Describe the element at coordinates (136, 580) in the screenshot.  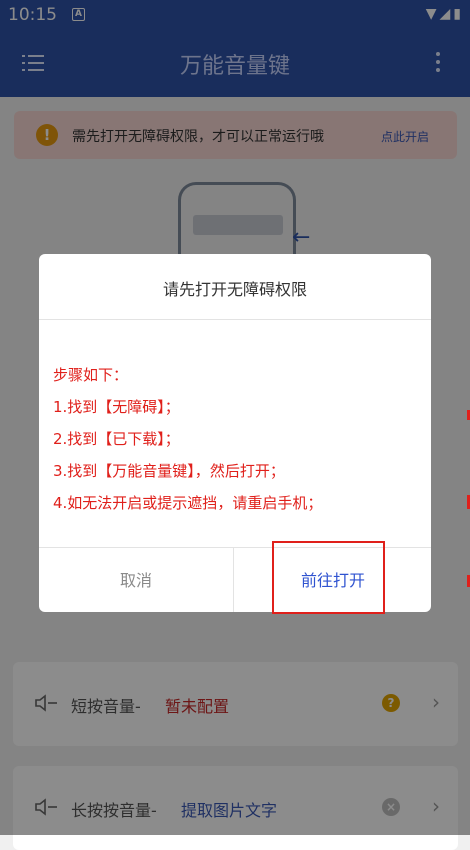
I see `cancel-button: 取消` at that location.